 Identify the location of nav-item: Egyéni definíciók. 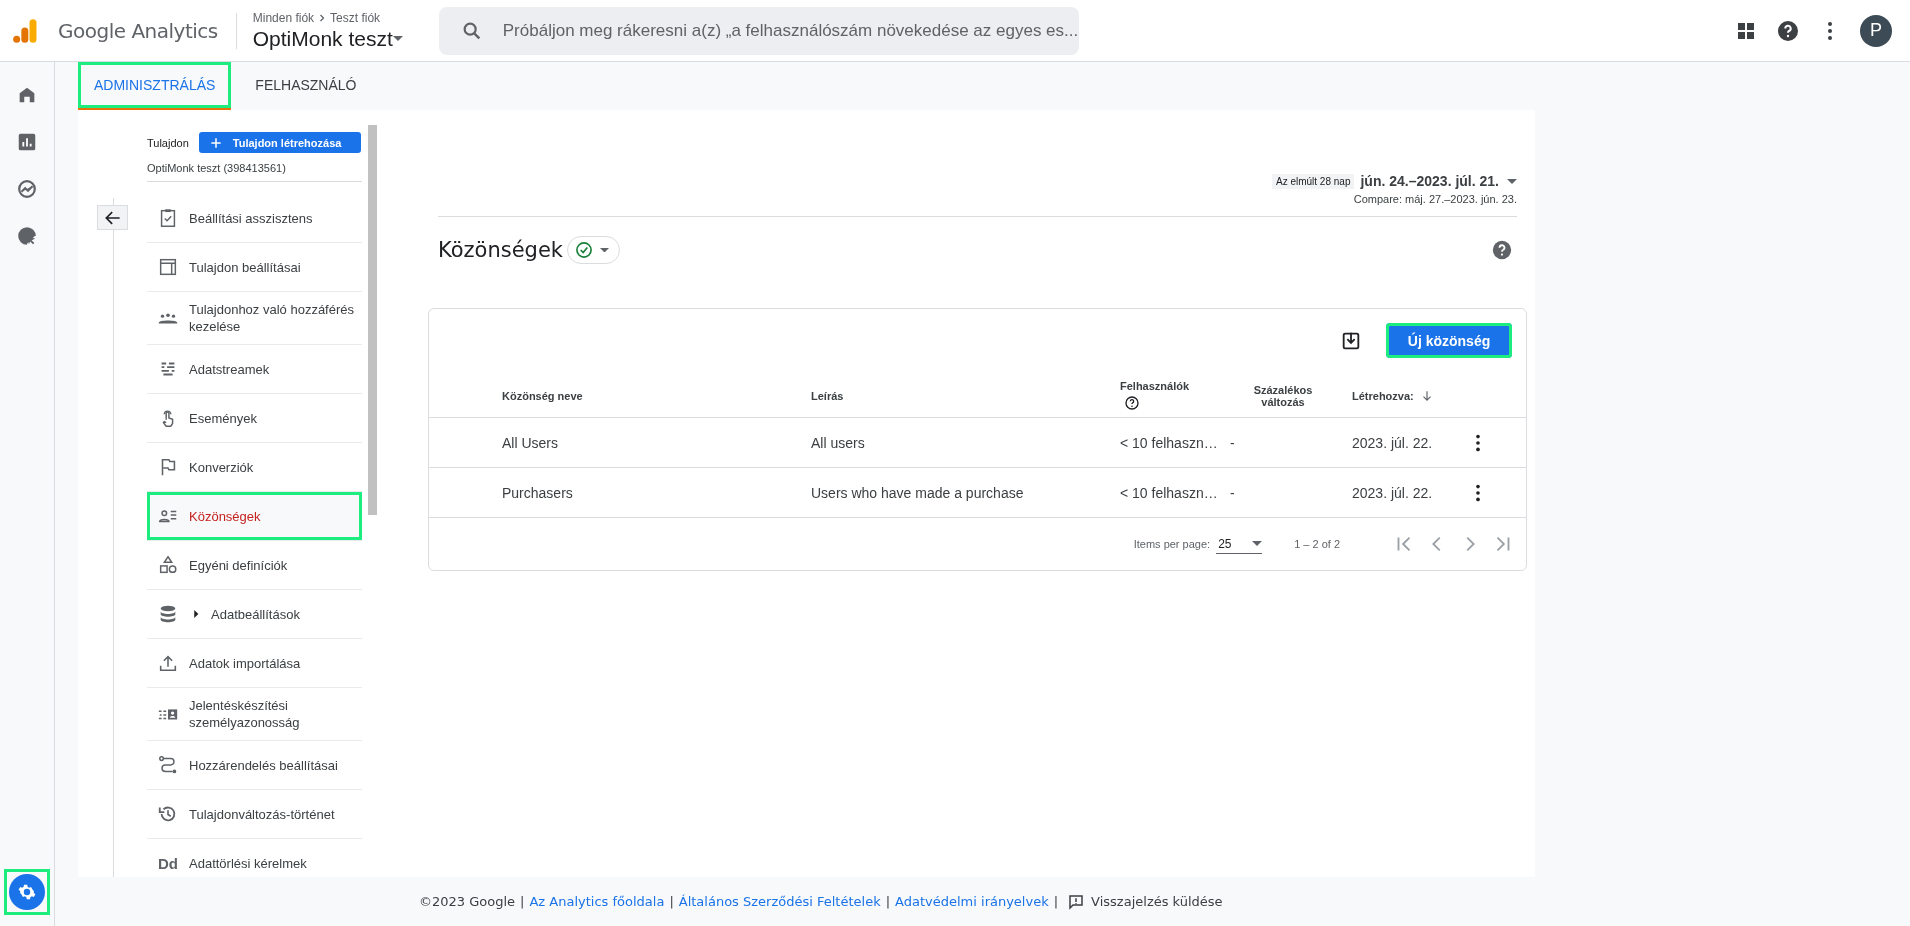
(254, 565).